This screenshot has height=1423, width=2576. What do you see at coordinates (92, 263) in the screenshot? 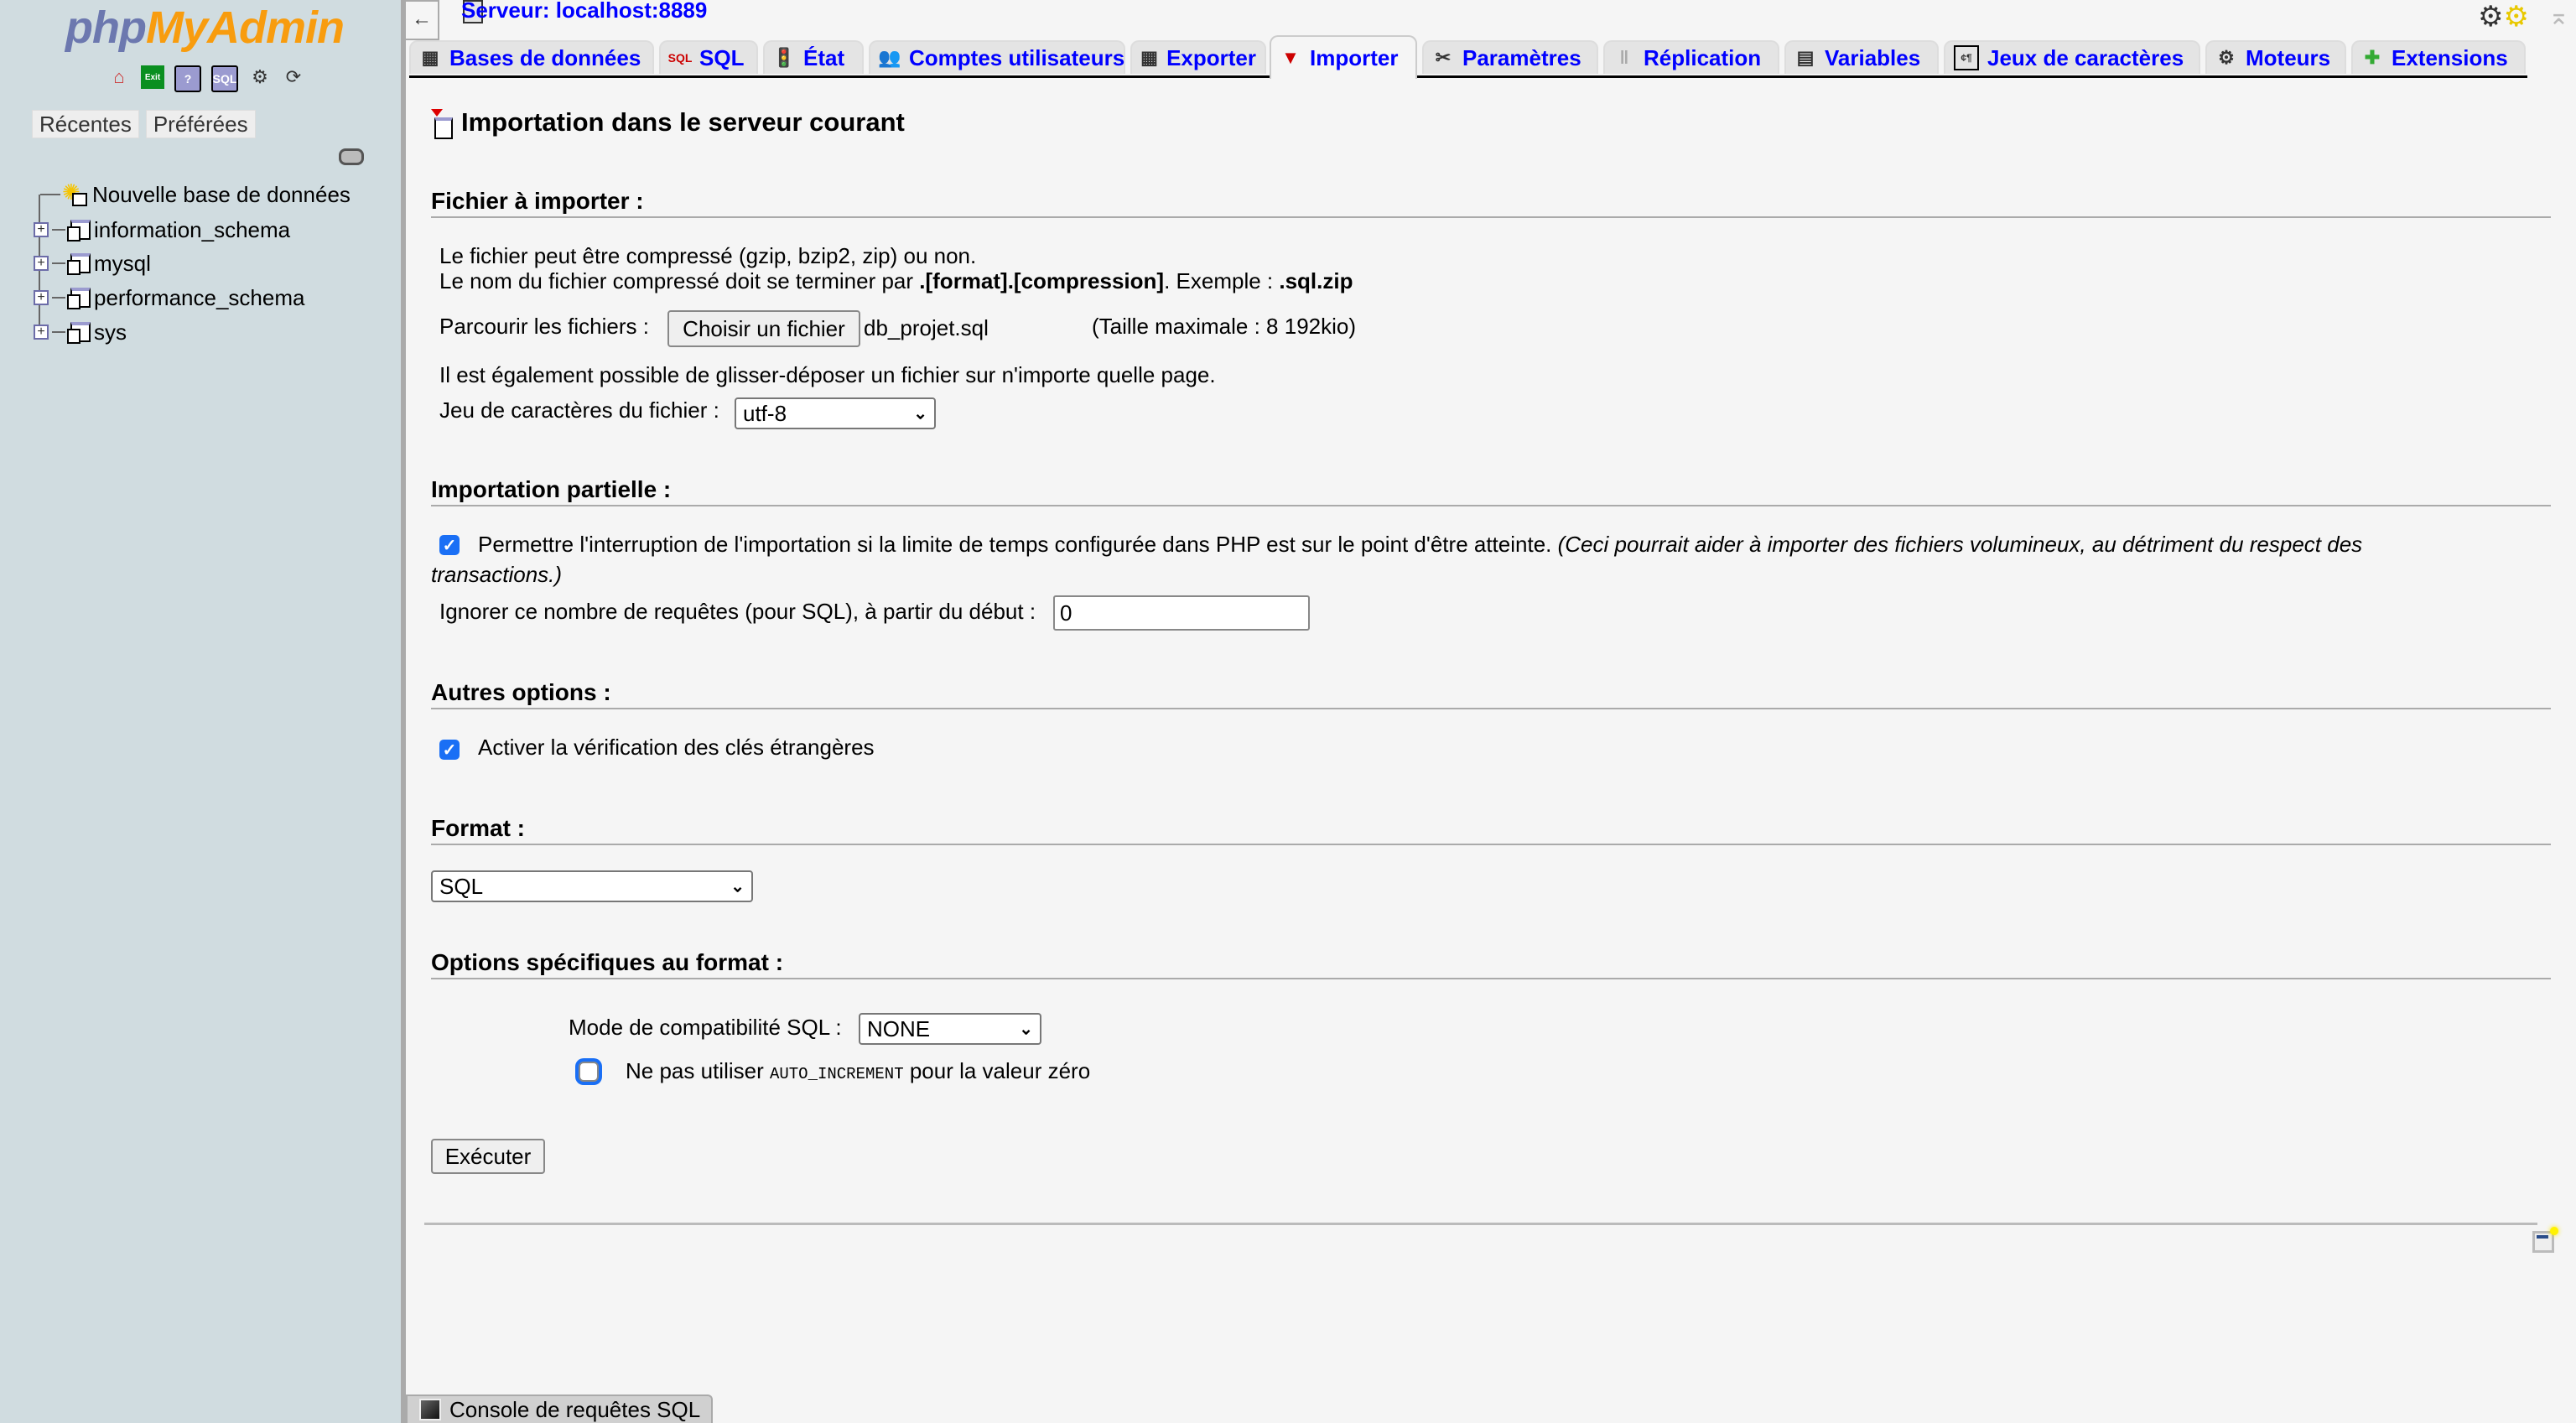
I see `tree-item-database: + mysql` at bounding box center [92, 263].